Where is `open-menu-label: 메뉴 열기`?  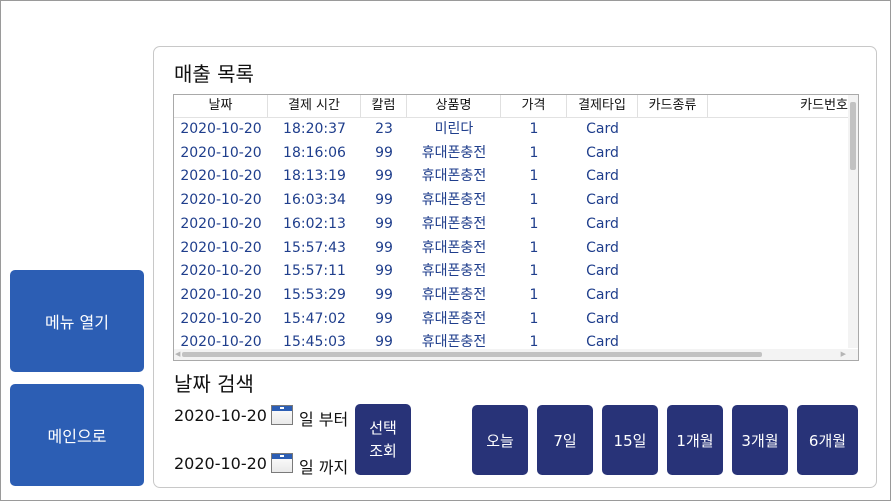 open-menu-label: 메뉴 열기 is located at coordinates (77, 322).